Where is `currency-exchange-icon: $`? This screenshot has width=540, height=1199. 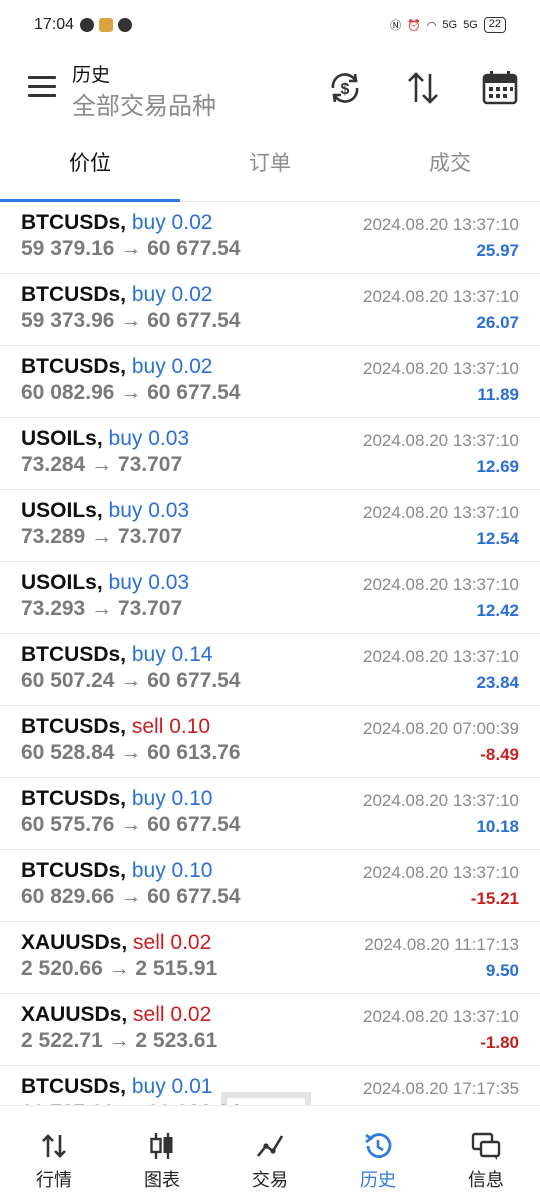
currency-exchange-icon: $ is located at coordinates (345, 88).